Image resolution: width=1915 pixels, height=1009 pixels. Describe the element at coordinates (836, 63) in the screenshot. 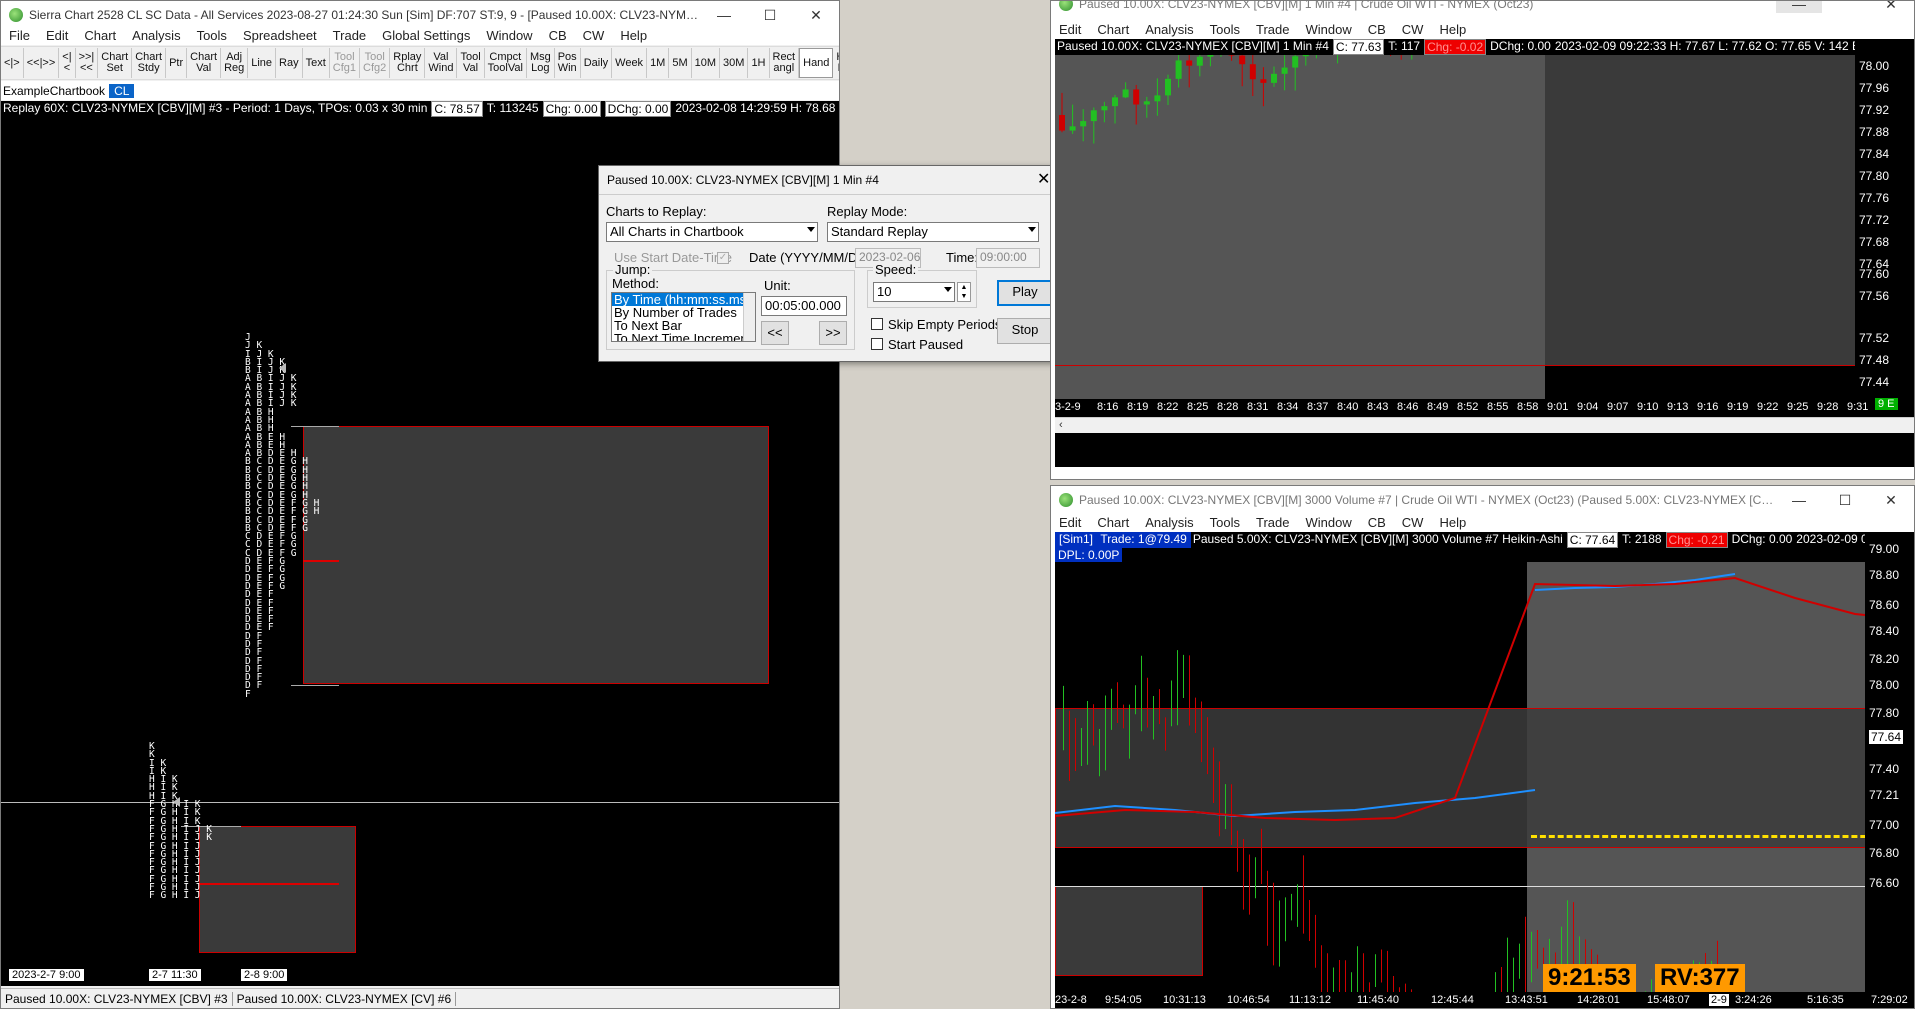

I see `toolbar-button-29: Horz Line` at that location.